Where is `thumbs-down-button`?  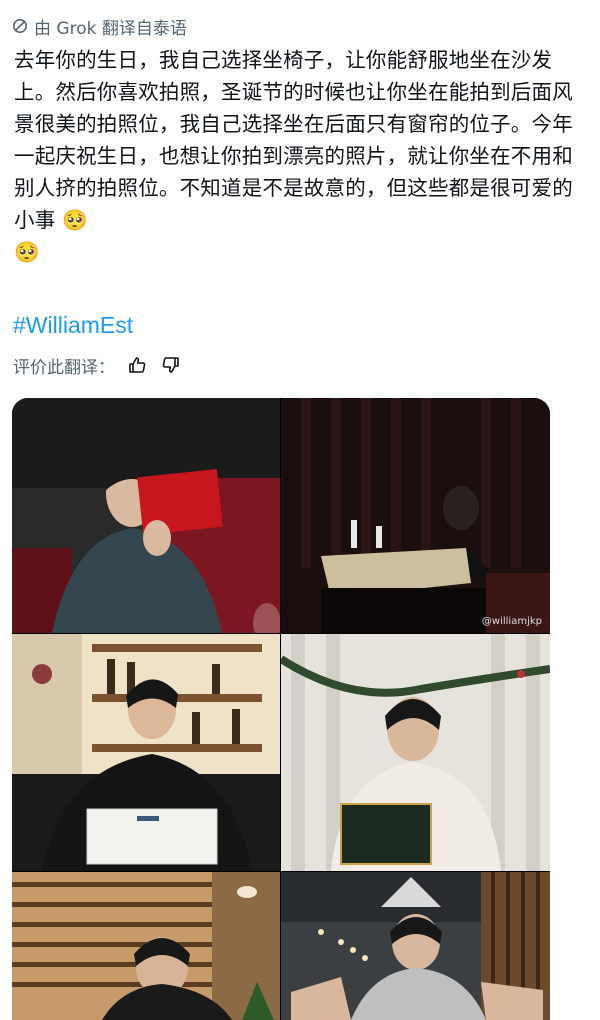
thumbs-down-button is located at coordinates (171, 365).